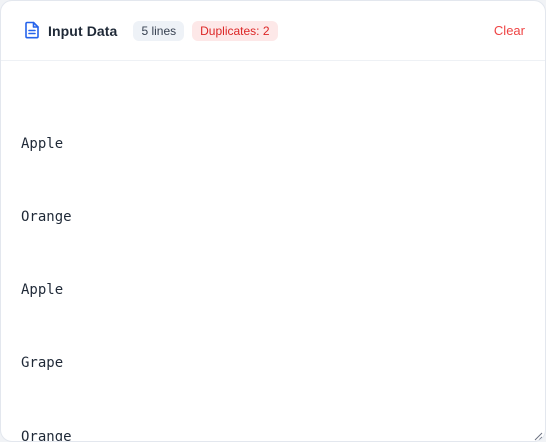  I want to click on line-count-badge: 5 lines, so click(159, 30).